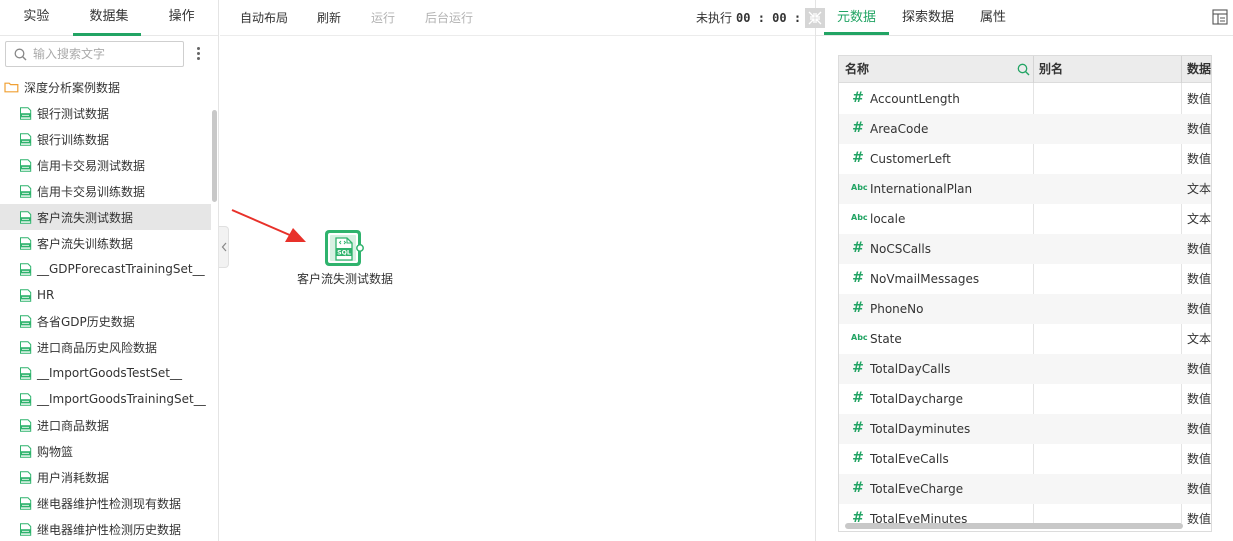  Describe the element at coordinates (105, 451) in the screenshot. I see `tree-item-dataset: 购物篮` at that location.